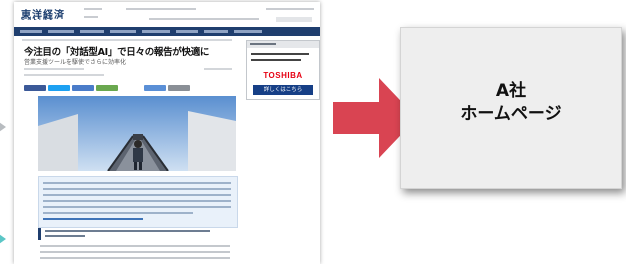  I want to click on company-name: A社, so click(511, 91).